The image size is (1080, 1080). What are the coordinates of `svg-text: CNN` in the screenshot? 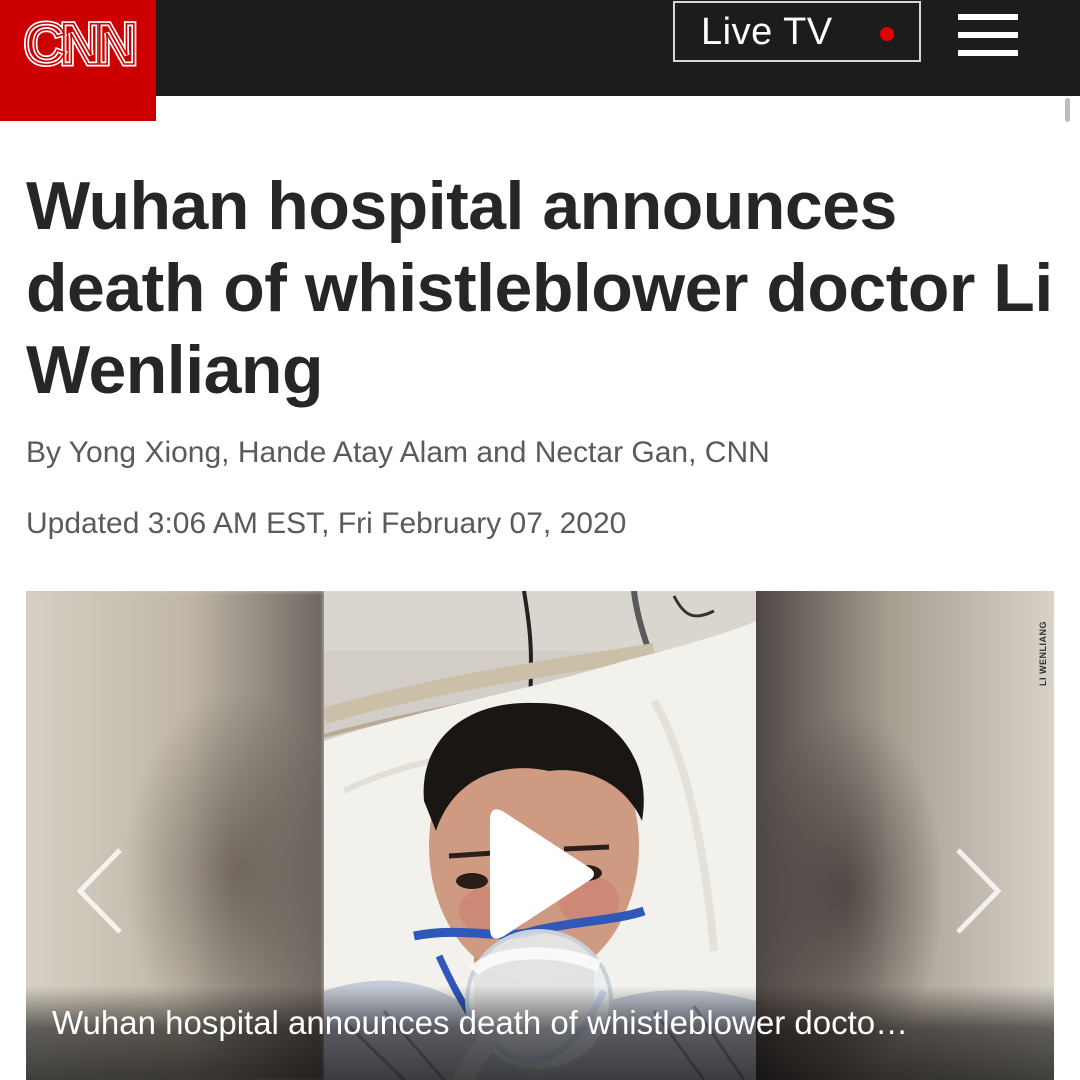 It's located at (79, 44).